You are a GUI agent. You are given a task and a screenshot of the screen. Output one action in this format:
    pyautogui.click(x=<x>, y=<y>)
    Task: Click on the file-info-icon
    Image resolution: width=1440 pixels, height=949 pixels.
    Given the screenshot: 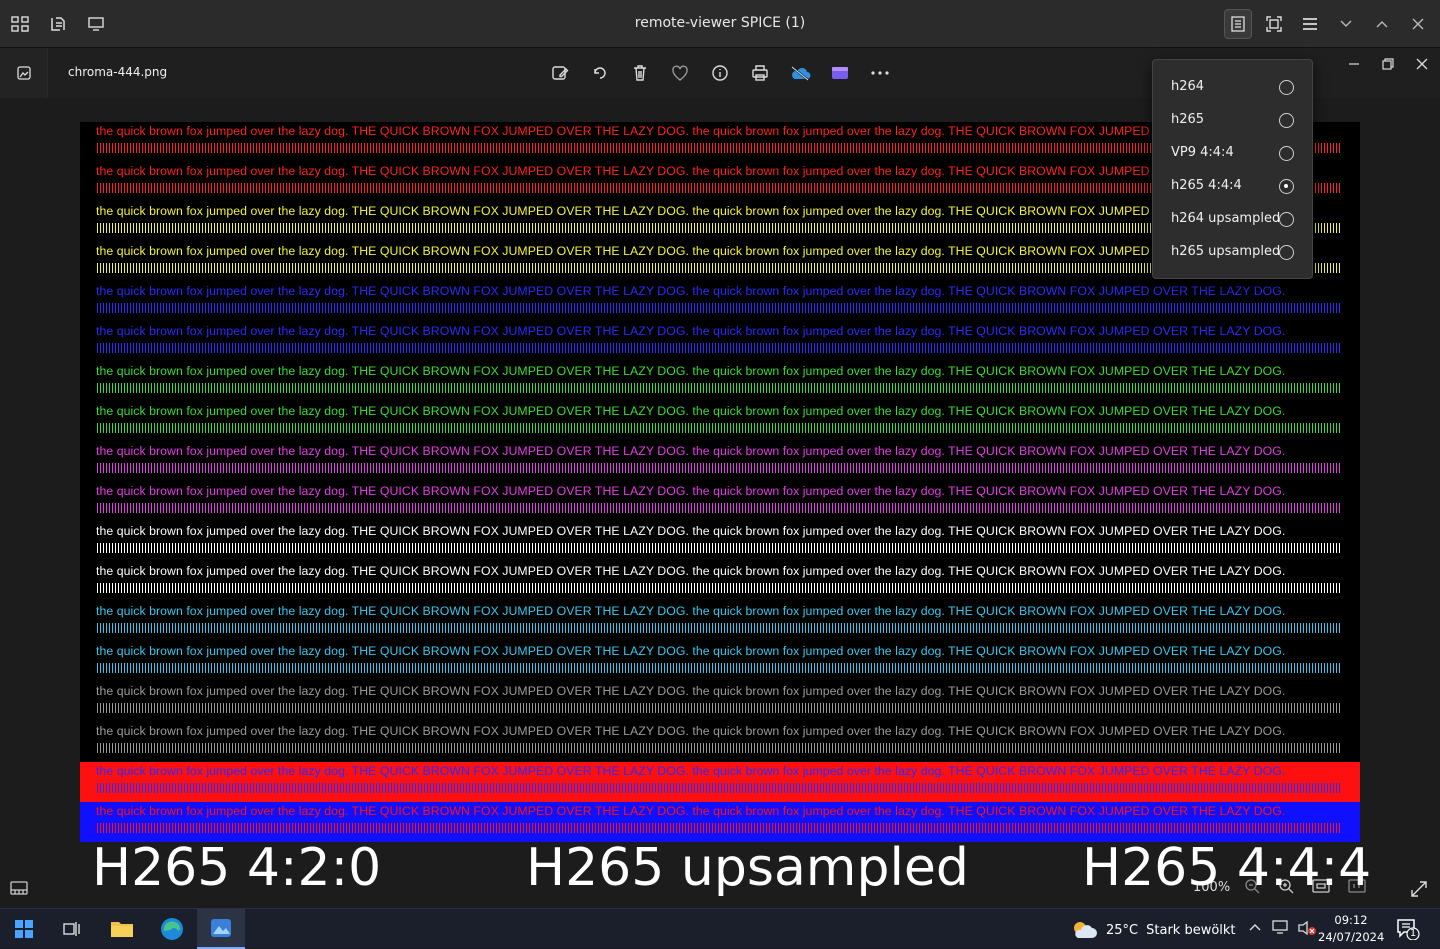 What is the action you would take?
    pyautogui.click(x=720, y=73)
    